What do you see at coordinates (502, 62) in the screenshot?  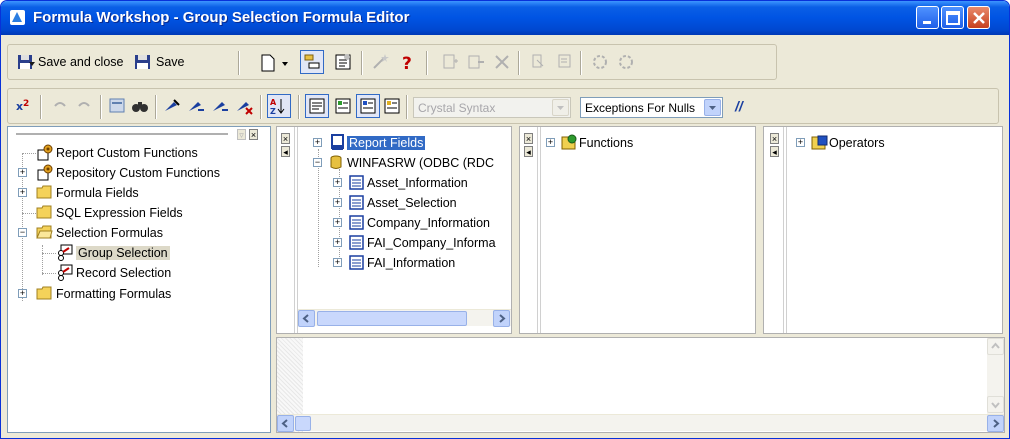 I see `delete-icon` at bounding box center [502, 62].